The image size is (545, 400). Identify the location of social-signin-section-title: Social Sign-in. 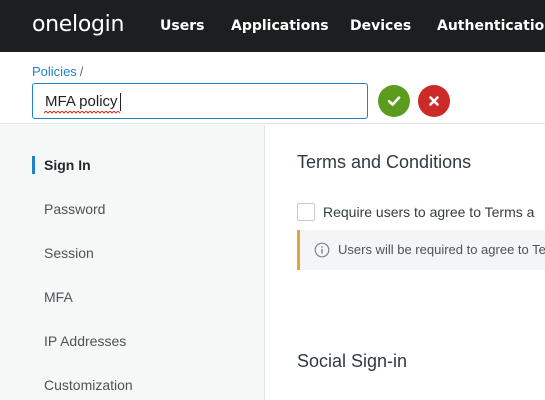
(352, 361).